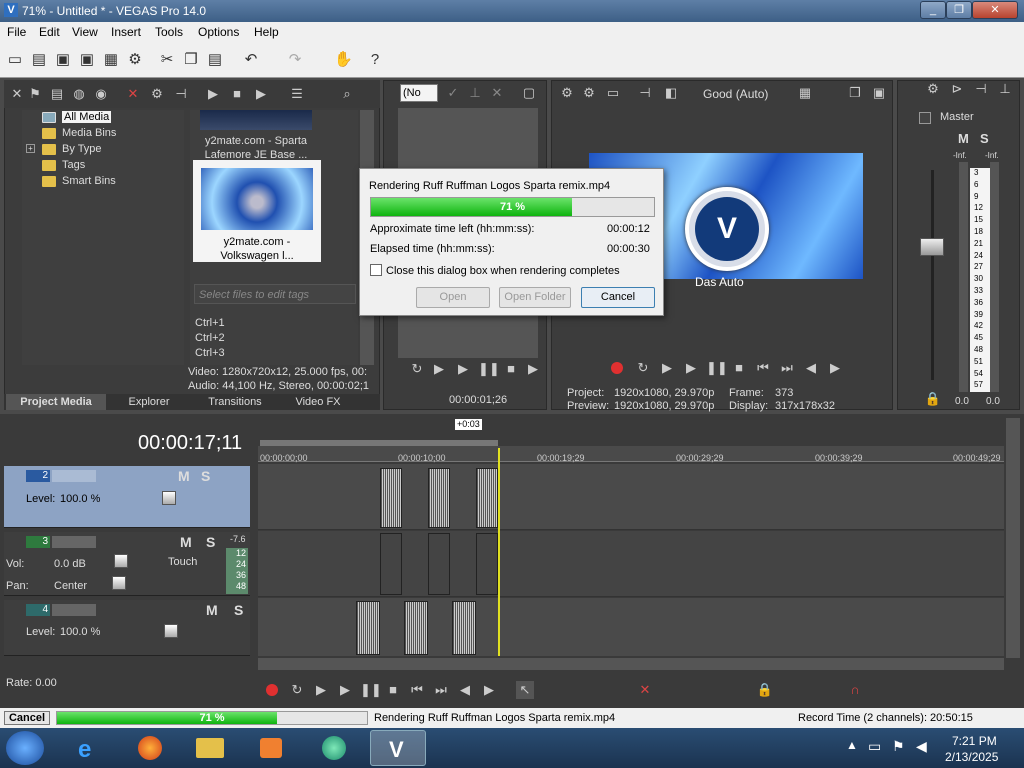 The image size is (1024, 768). I want to click on play-icon: ▶, so click(213, 94).